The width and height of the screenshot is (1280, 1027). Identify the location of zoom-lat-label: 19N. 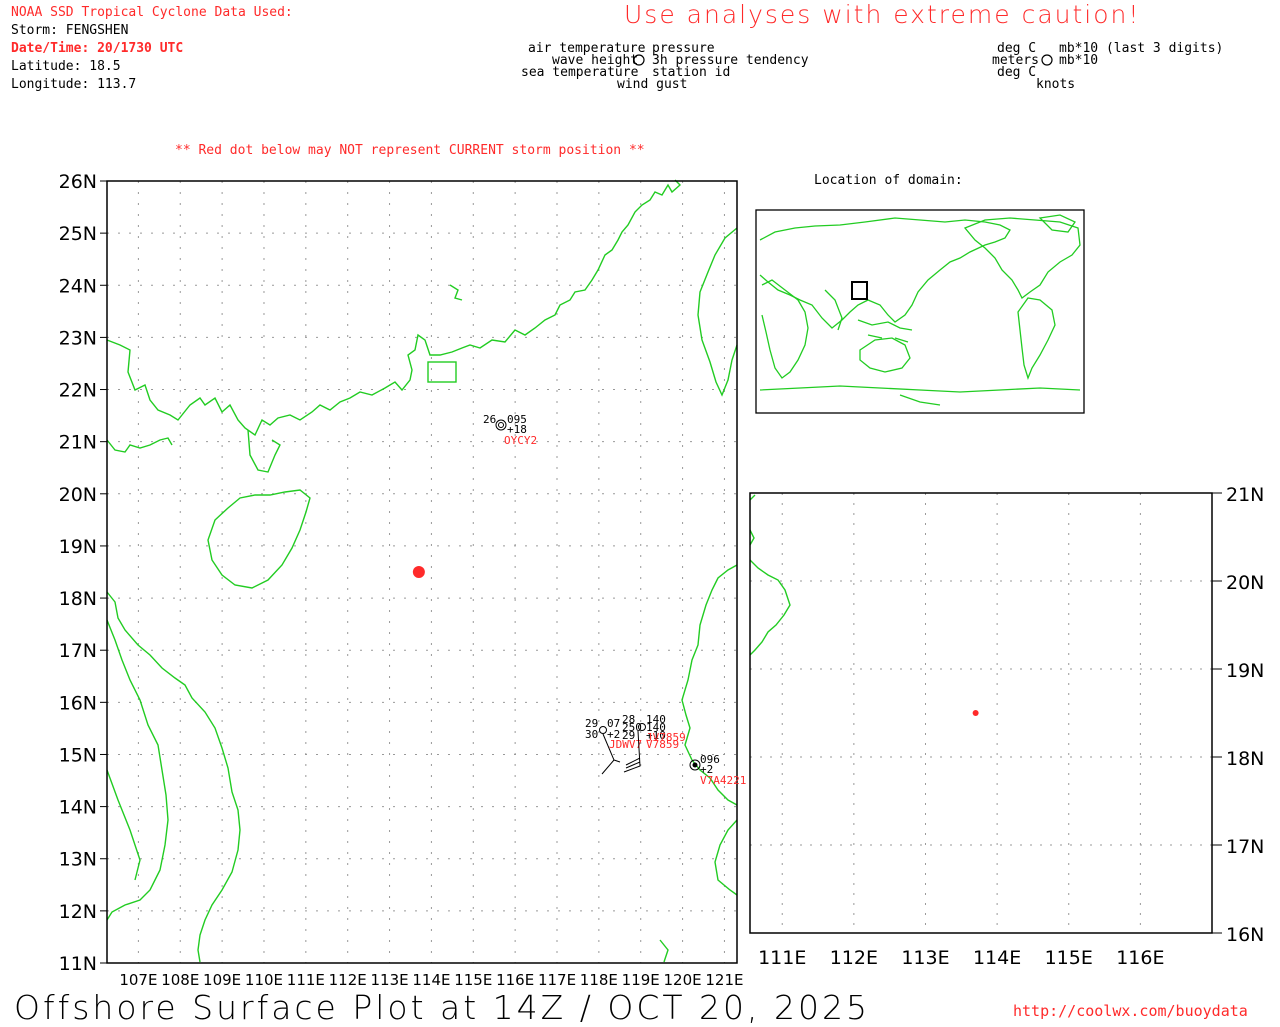
(1245, 671).